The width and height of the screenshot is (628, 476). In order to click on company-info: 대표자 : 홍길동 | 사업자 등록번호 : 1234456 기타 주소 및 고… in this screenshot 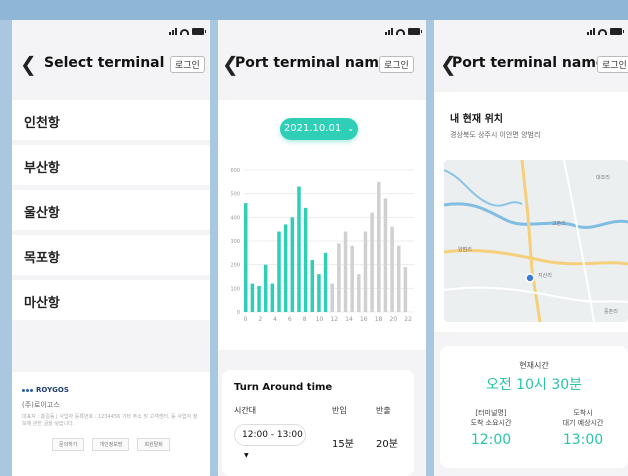, I will do `click(110, 420)`.